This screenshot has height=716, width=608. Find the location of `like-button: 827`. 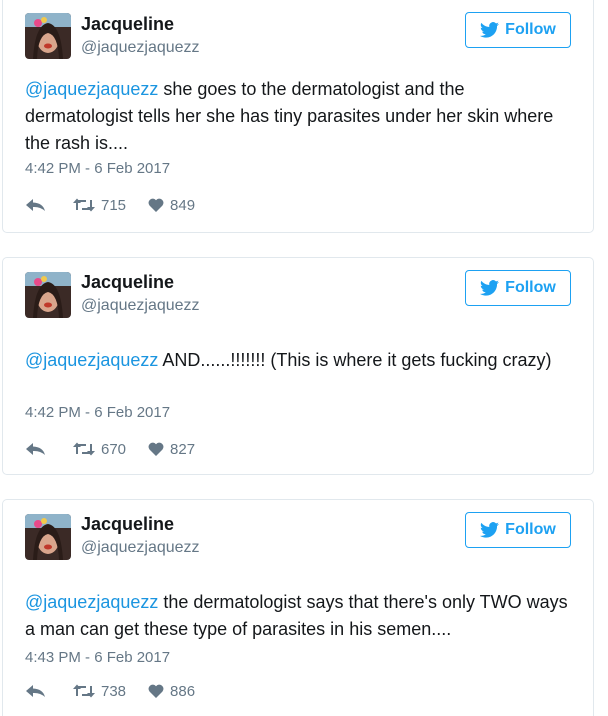

like-button: 827 is located at coordinates (171, 449).